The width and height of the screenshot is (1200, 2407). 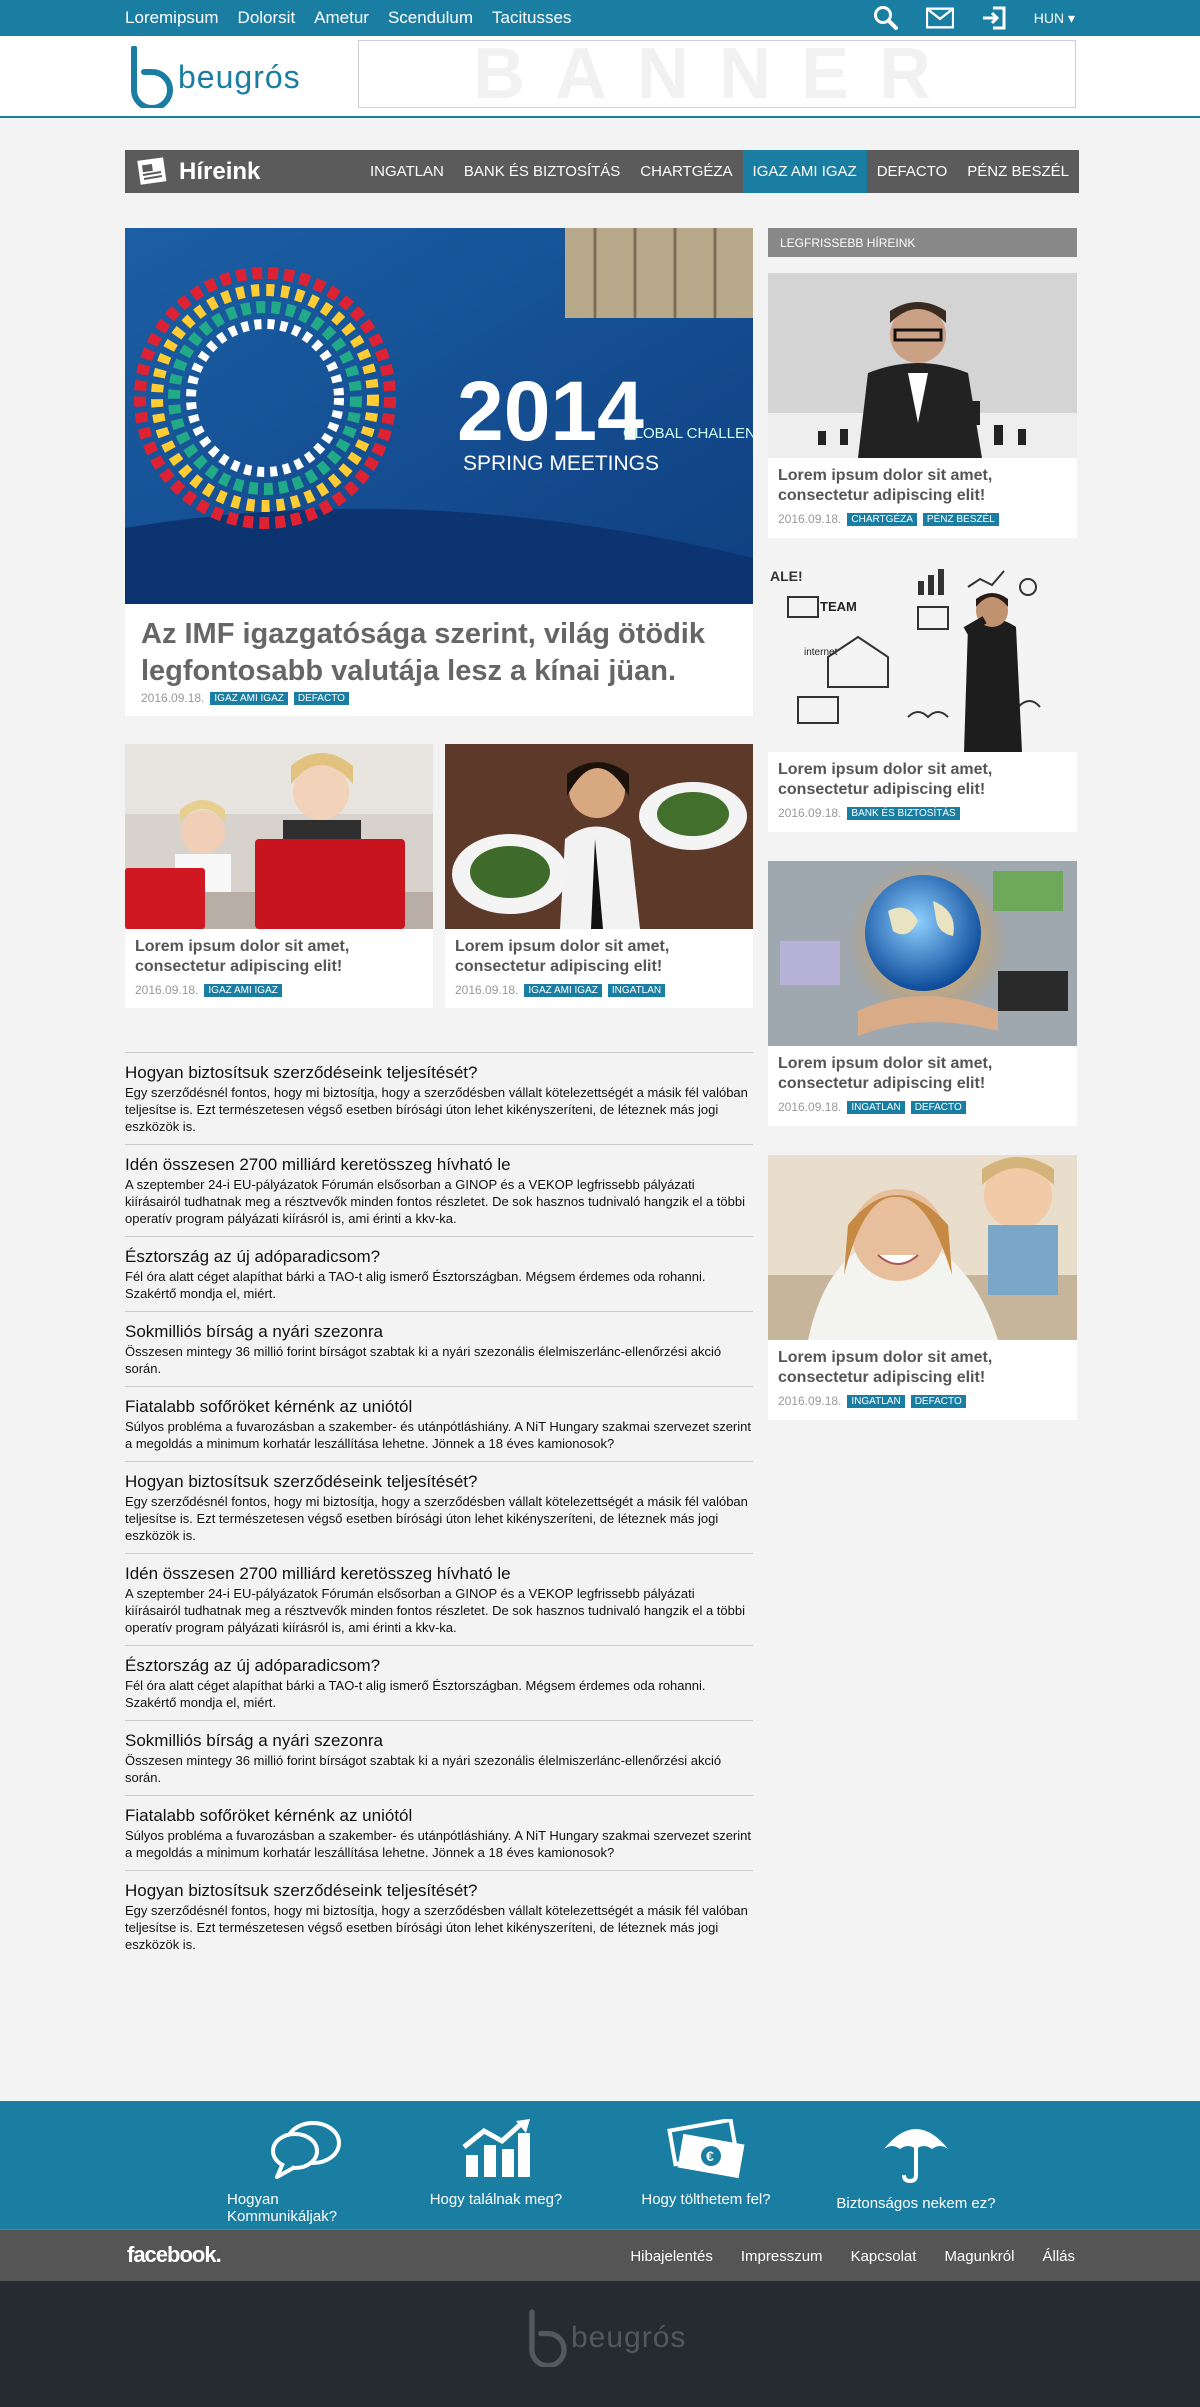 I want to click on tab-igaz-ami-igaz: IGAZ AMI IGAZ, so click(x=804, y=171).